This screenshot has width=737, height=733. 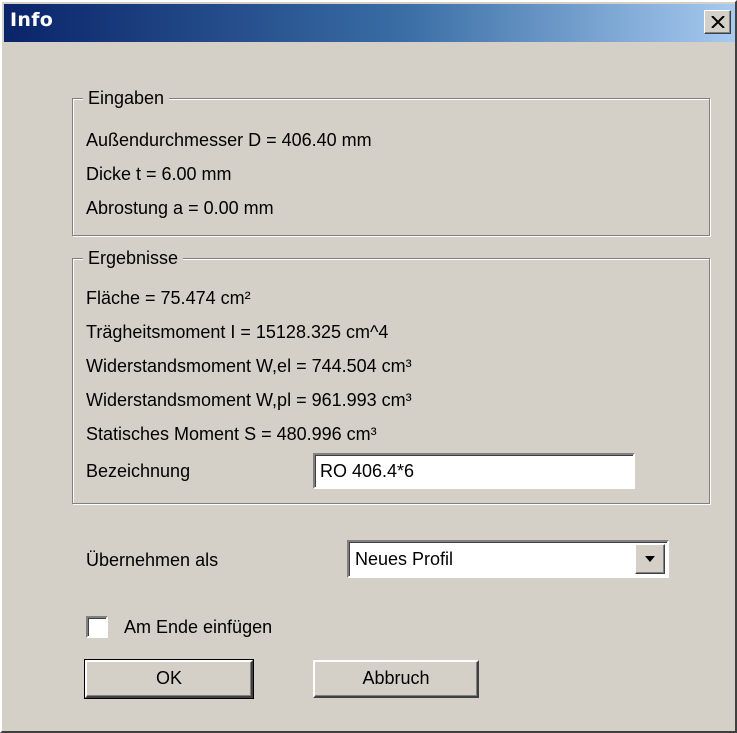 What do you see at coordinates (133, 258) in the screenshot?
I see `ergebnisse-legend: Ergebnisse` at bounding box center [133, 258].